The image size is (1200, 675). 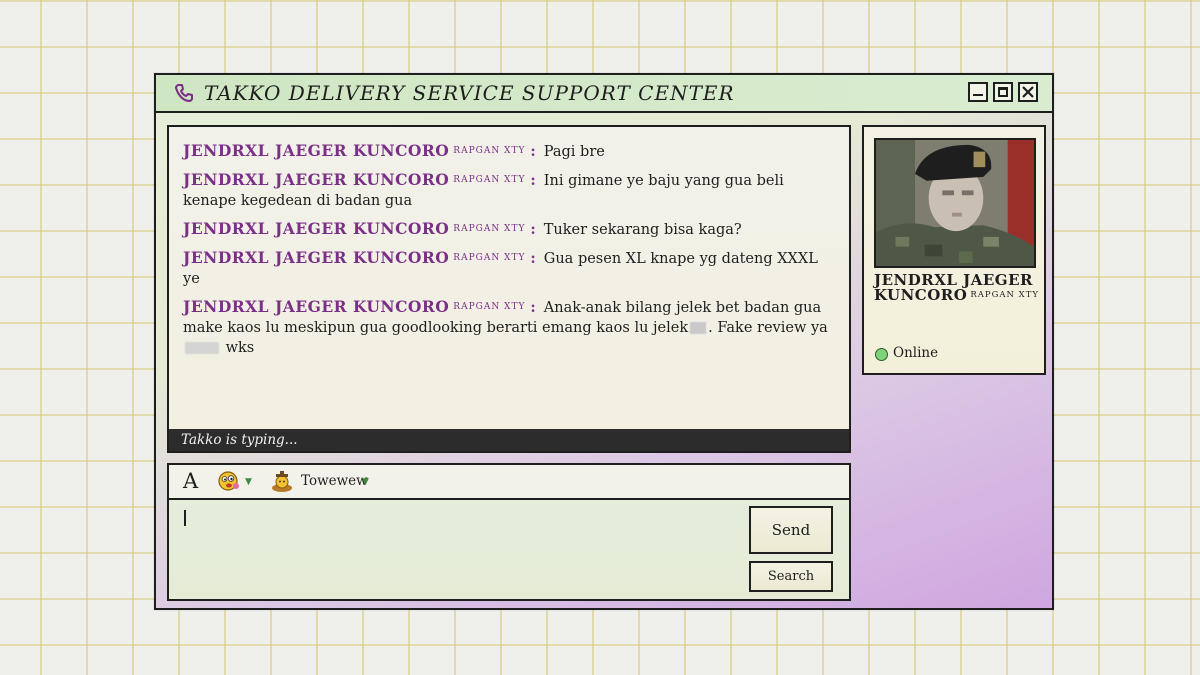 I want to click on profile-tag: RAPGAN XTY, so click(x=1005, y=295).